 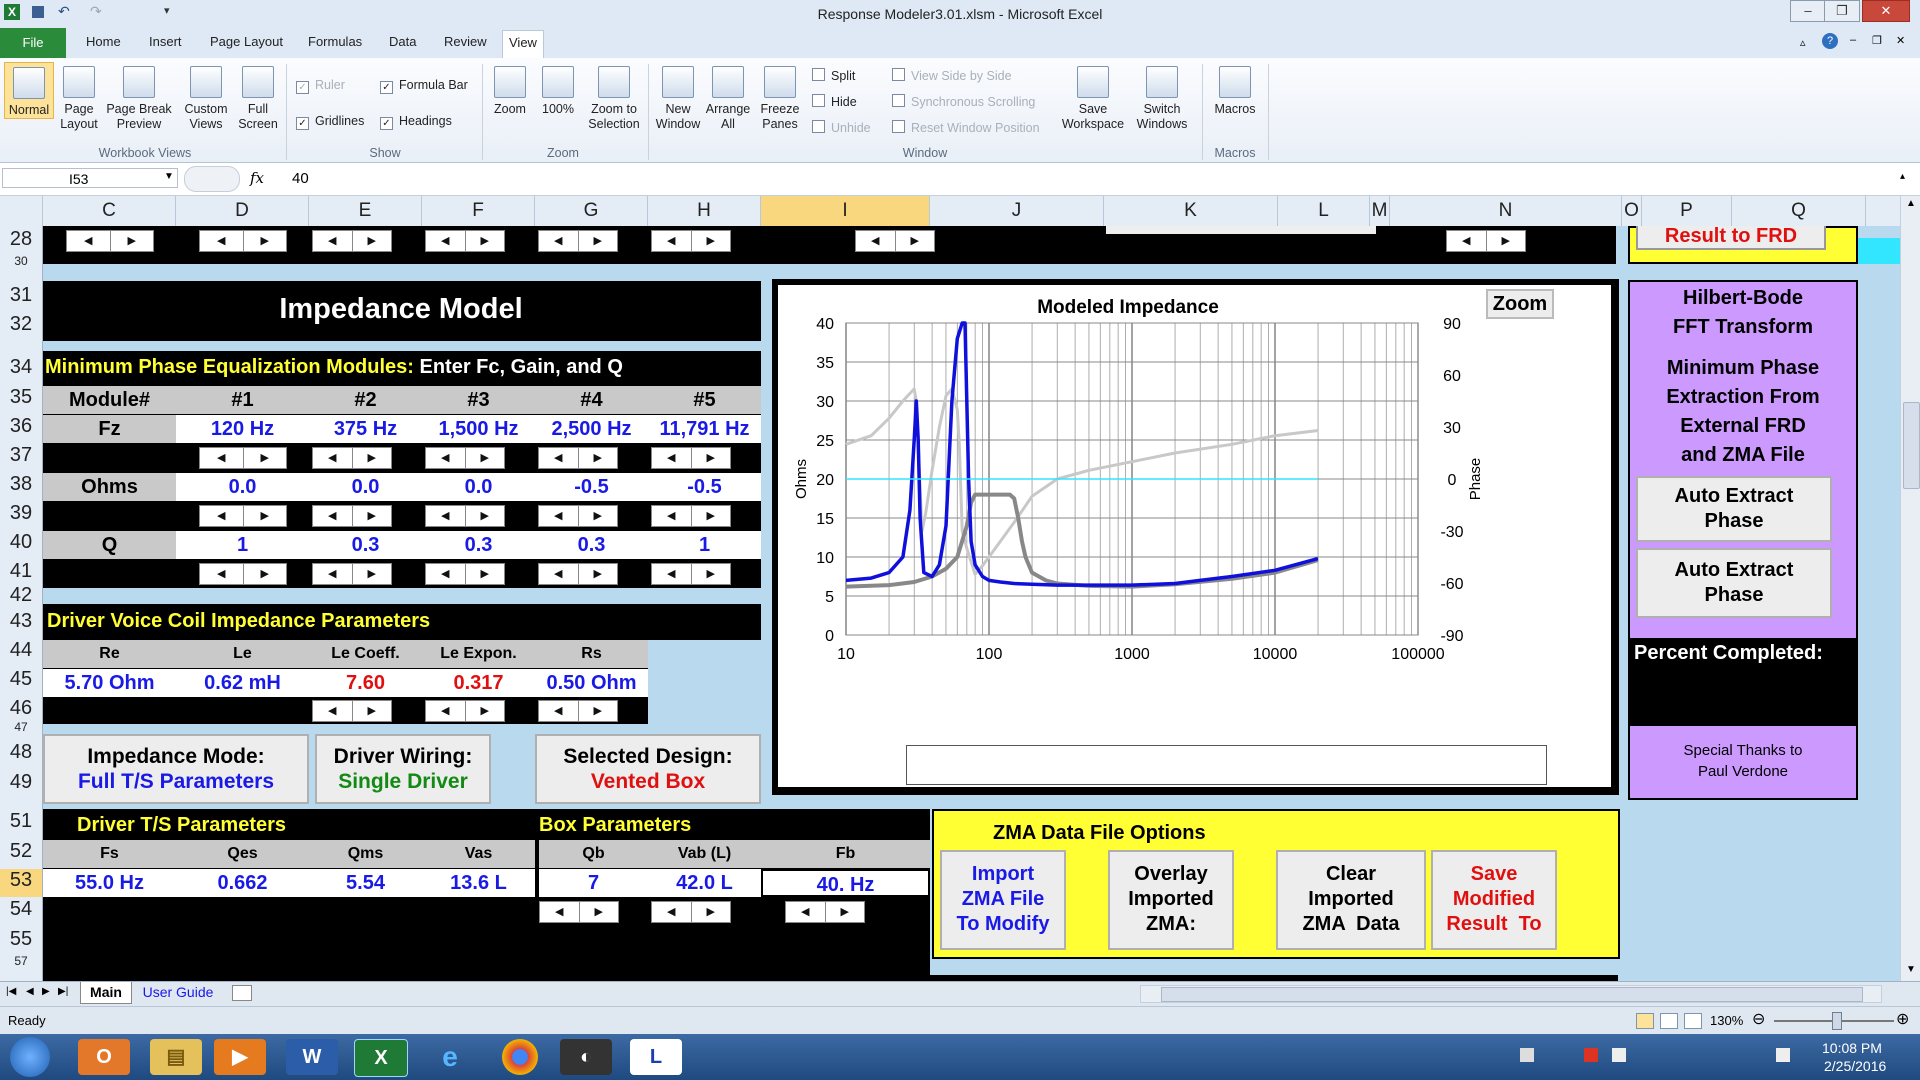 I want to click on normal-view-status-icon, so click(x=1645, y=1021).